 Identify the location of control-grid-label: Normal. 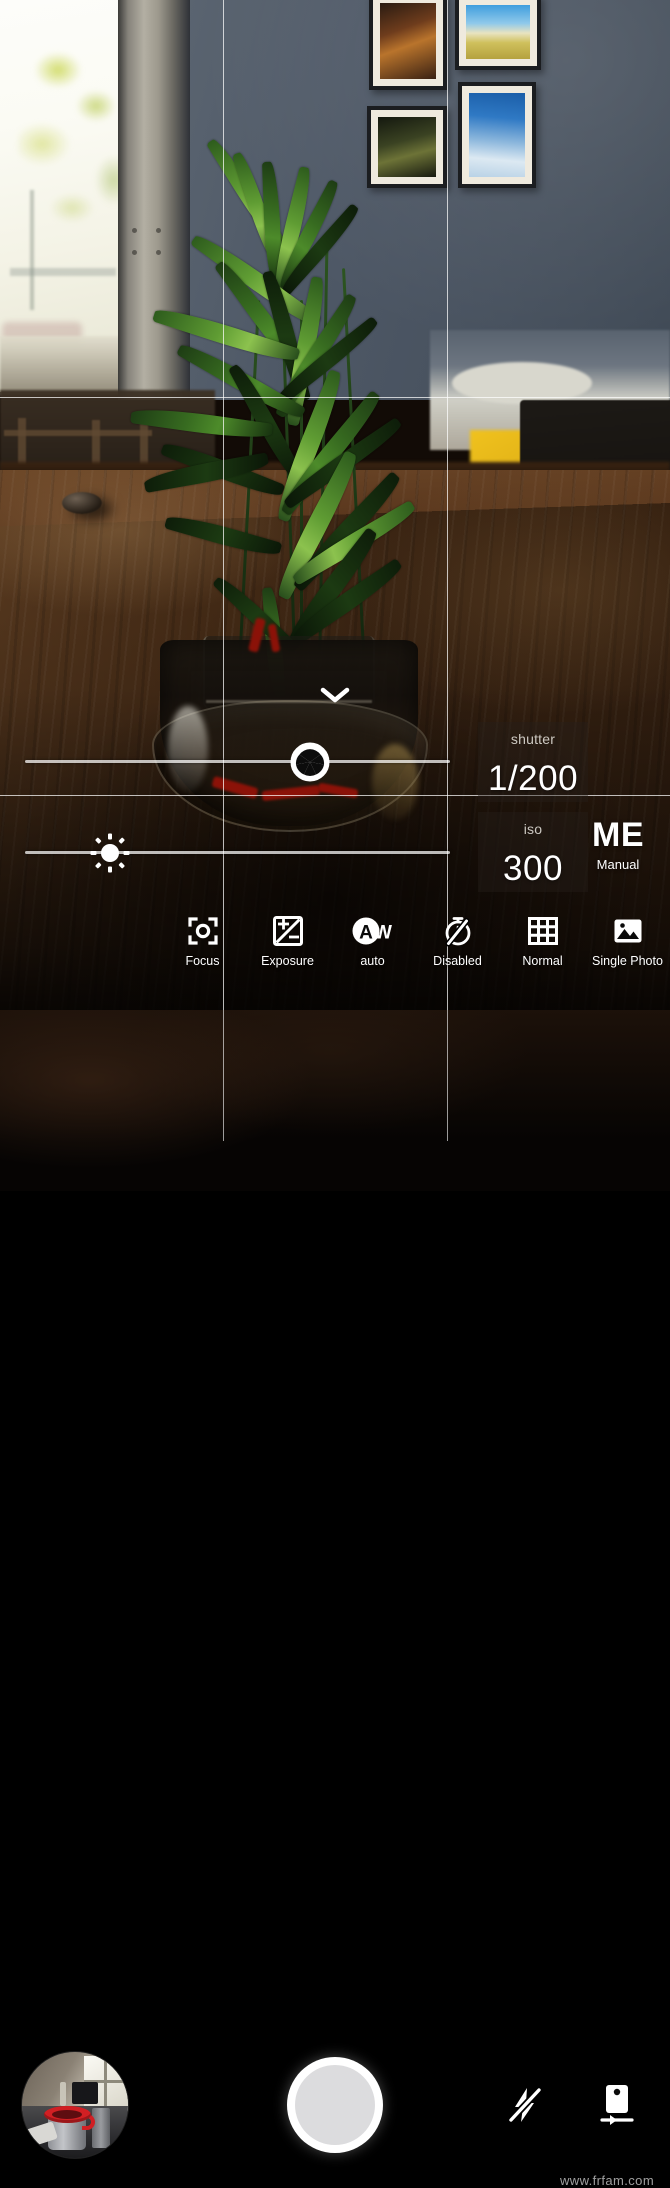
(542, 961).